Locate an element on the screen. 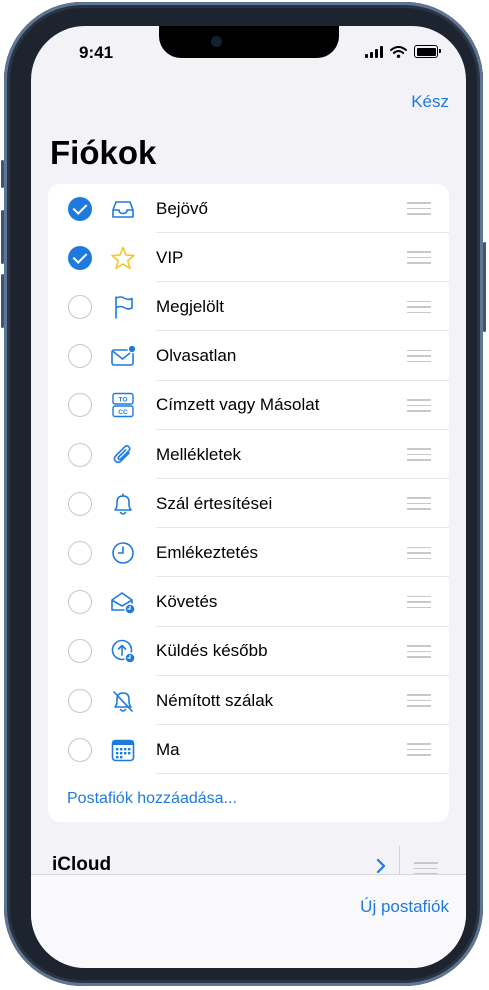 This screenshot has height=990, width=489. row-separator is located at coordinates (302, 774).